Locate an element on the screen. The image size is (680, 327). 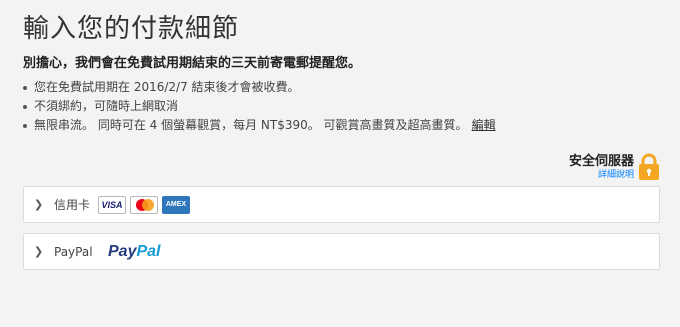
page-title: 輸入您的付款細節 is located at coordinates (131, 29).